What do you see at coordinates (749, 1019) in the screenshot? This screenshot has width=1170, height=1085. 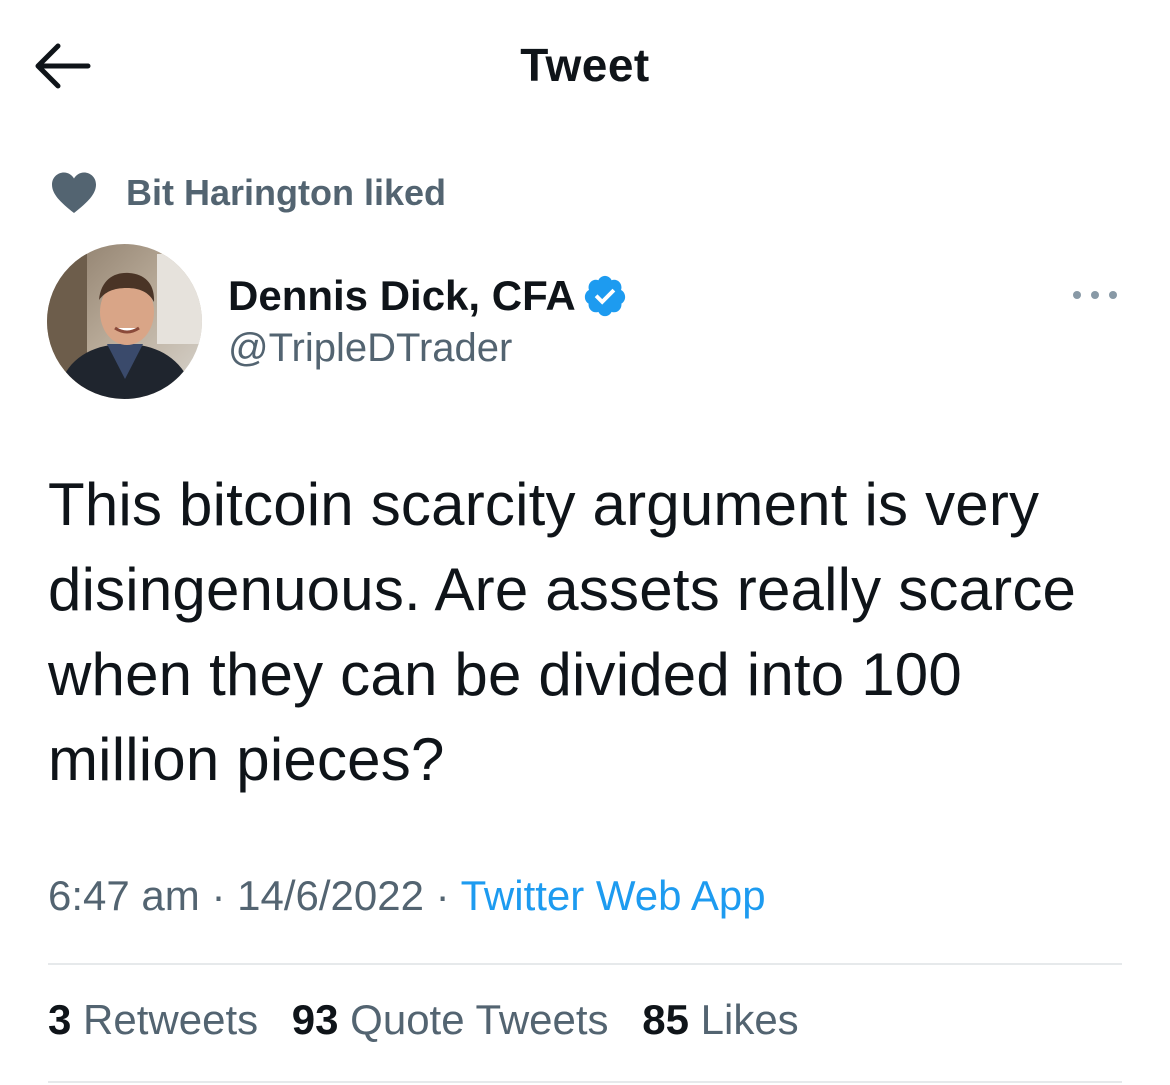 I see `likes-label: Likes` at bounding box center [749, 1019].